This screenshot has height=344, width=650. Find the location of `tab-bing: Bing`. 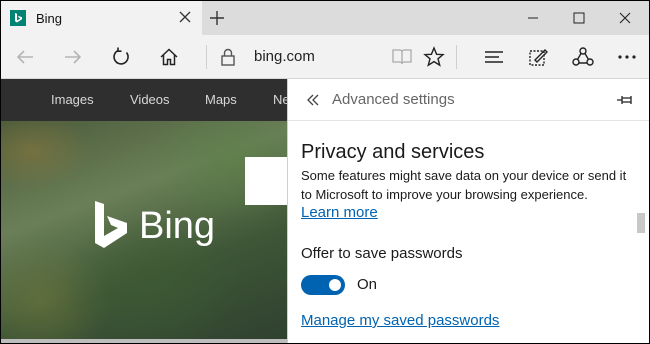

tab-bing: Bing is located at coordinates (101, 18).